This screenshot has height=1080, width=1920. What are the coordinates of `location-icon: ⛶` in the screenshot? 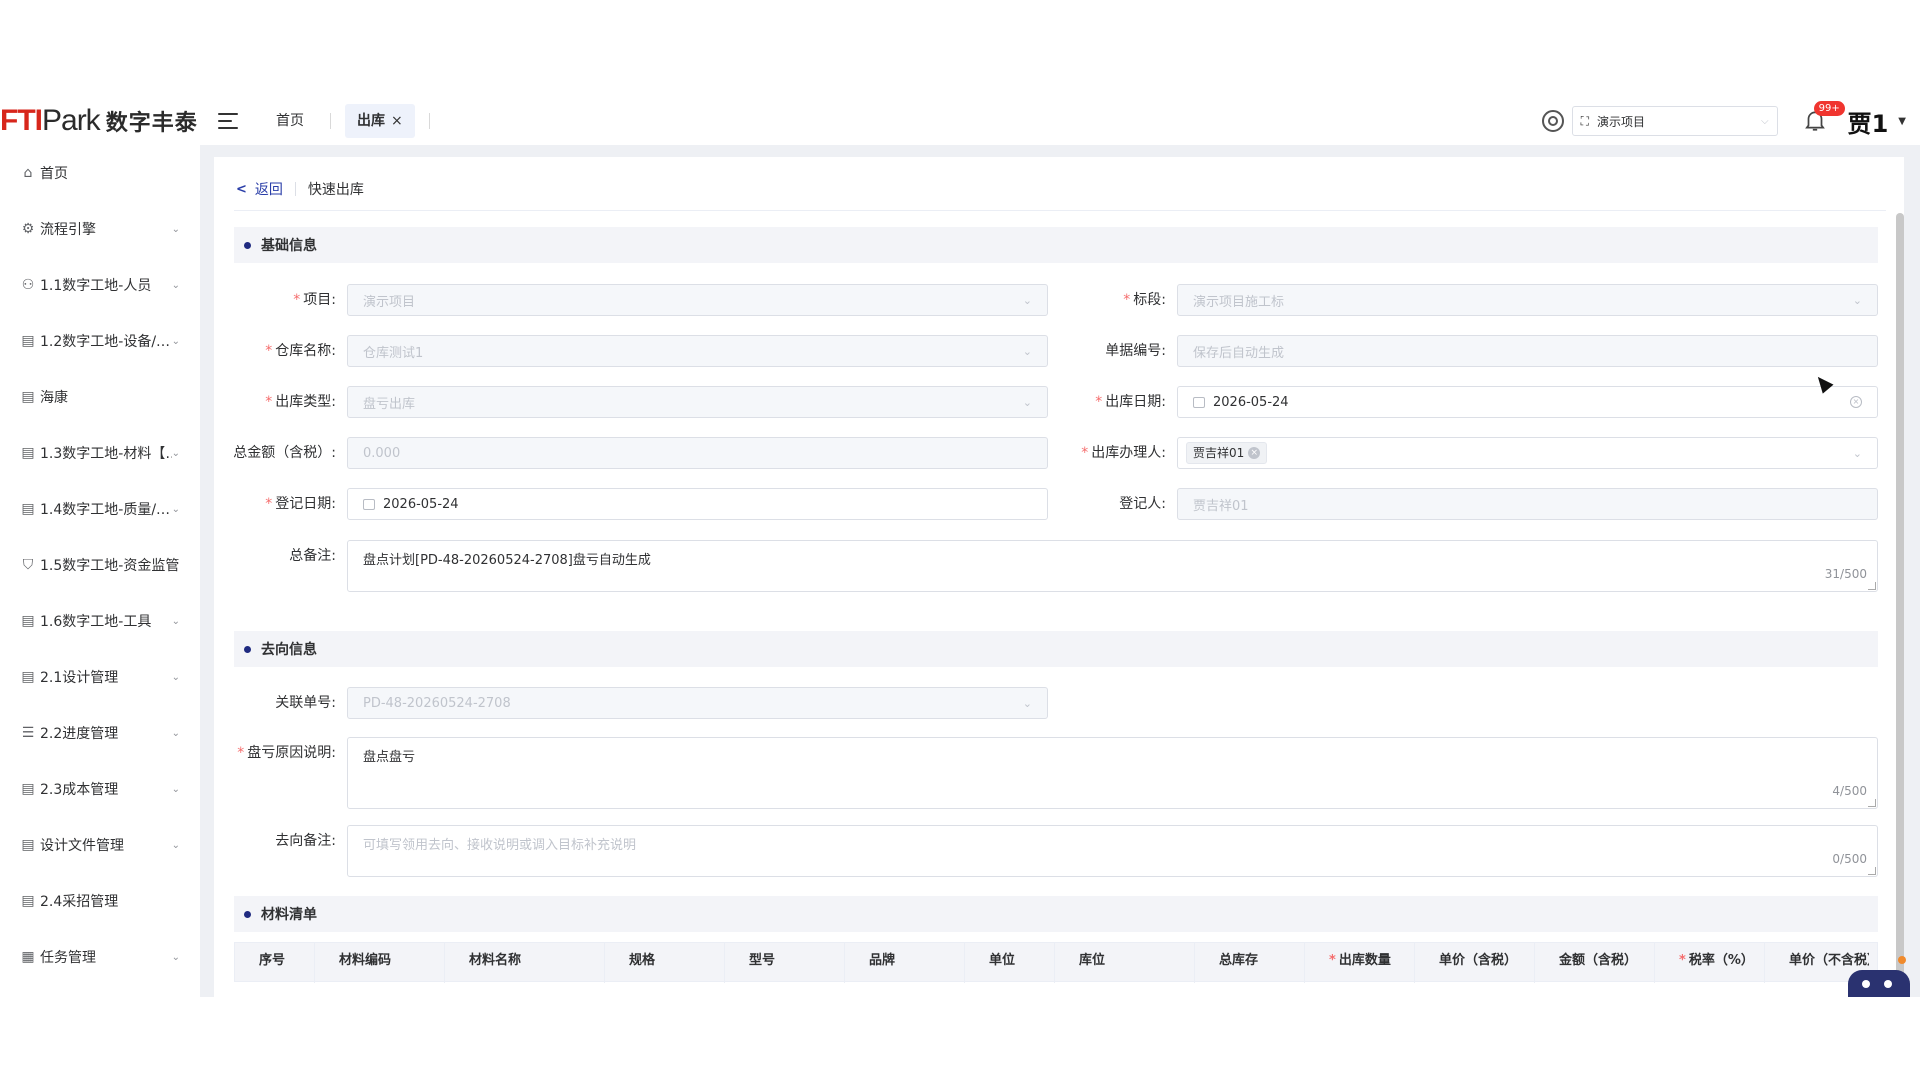 It's located at (1584, 120).